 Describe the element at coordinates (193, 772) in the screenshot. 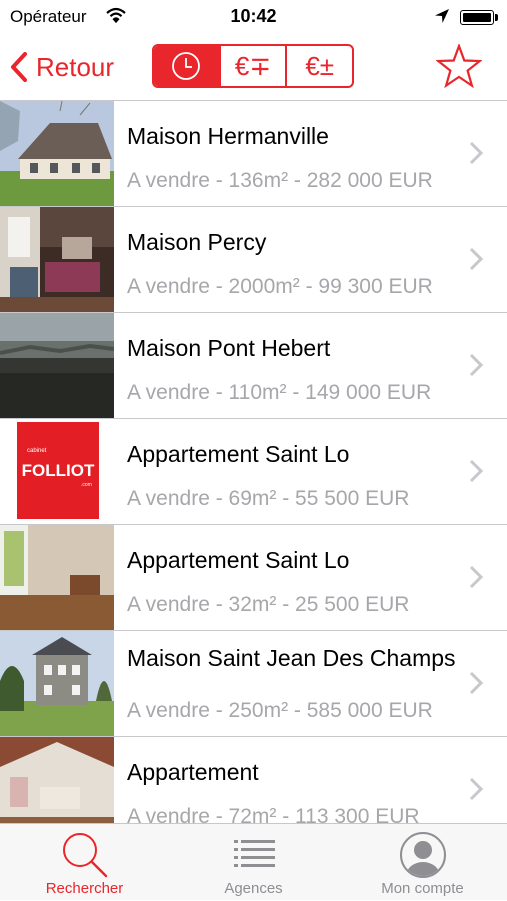

I see `listing-title: Appartement` at that location.